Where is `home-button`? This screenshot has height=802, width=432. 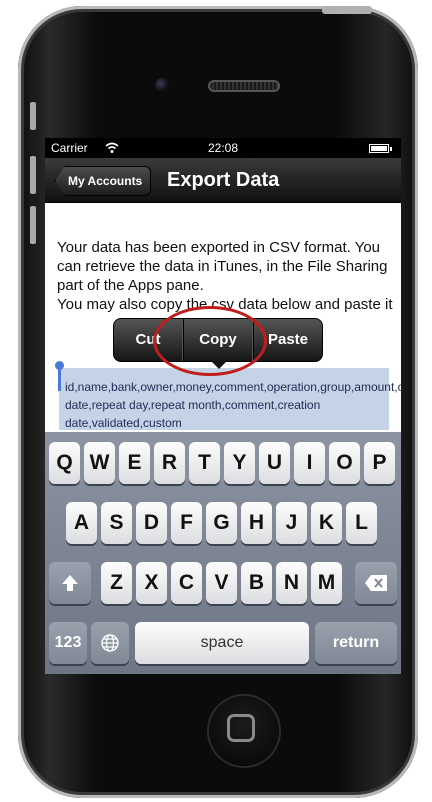
home-button is located at coordinates (244, 731).